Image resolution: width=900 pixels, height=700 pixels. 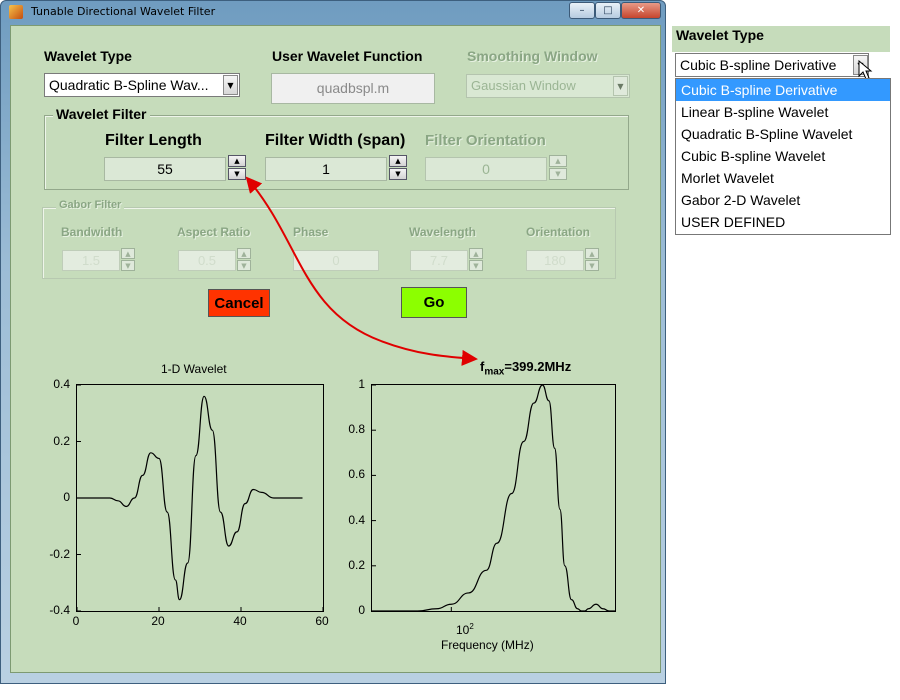 What do you see at coordinates (783, 200) in the screenshot?
I see `dropdown-option: Gabor 2-D Wavelet` at bounding box center [783, 200].